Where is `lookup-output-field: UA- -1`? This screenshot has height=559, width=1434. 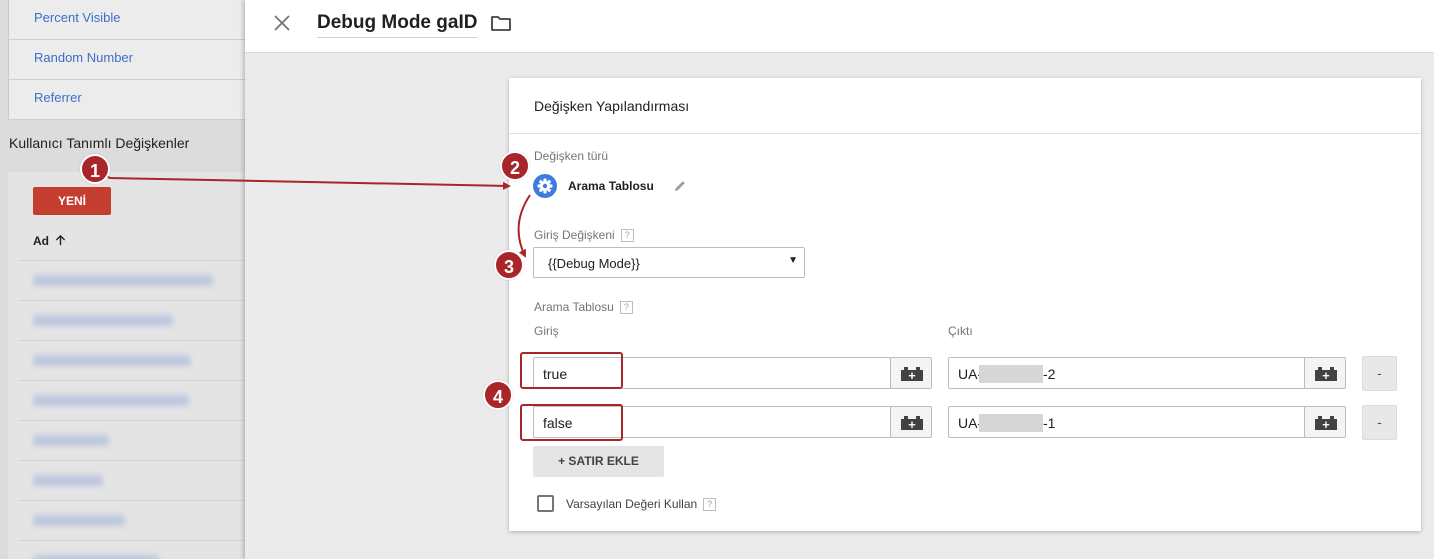
lookup-output-field: UA- -1 is located at coordinates (1127, 422).